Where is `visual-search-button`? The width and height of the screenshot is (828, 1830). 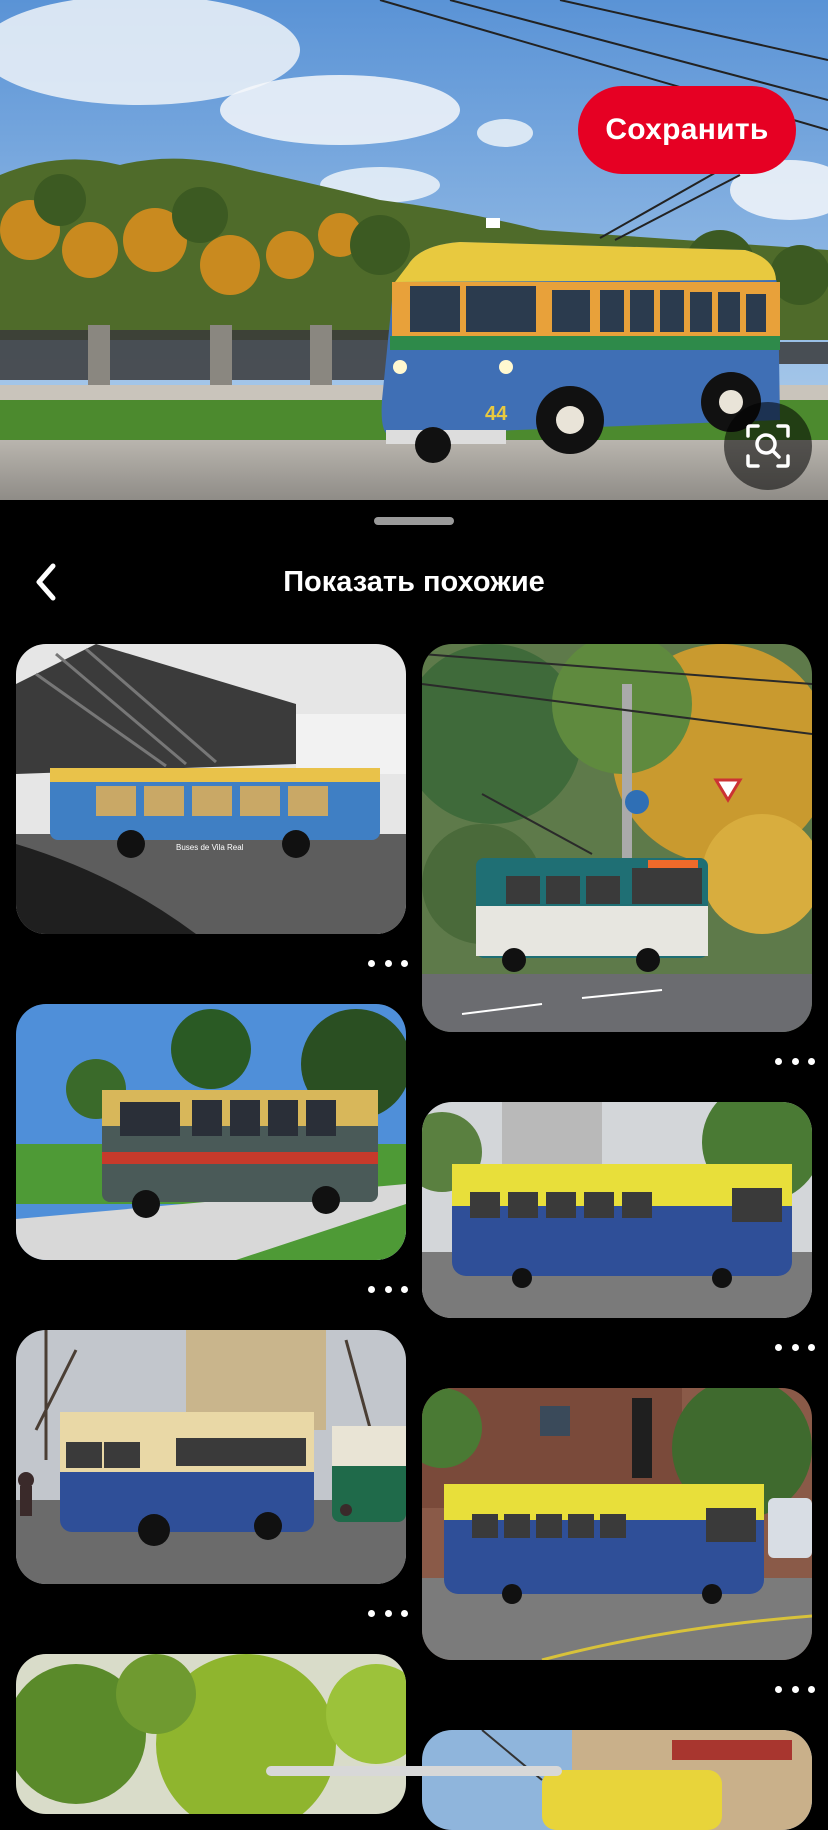 visual-search-button is located at coordinates (768, 446).